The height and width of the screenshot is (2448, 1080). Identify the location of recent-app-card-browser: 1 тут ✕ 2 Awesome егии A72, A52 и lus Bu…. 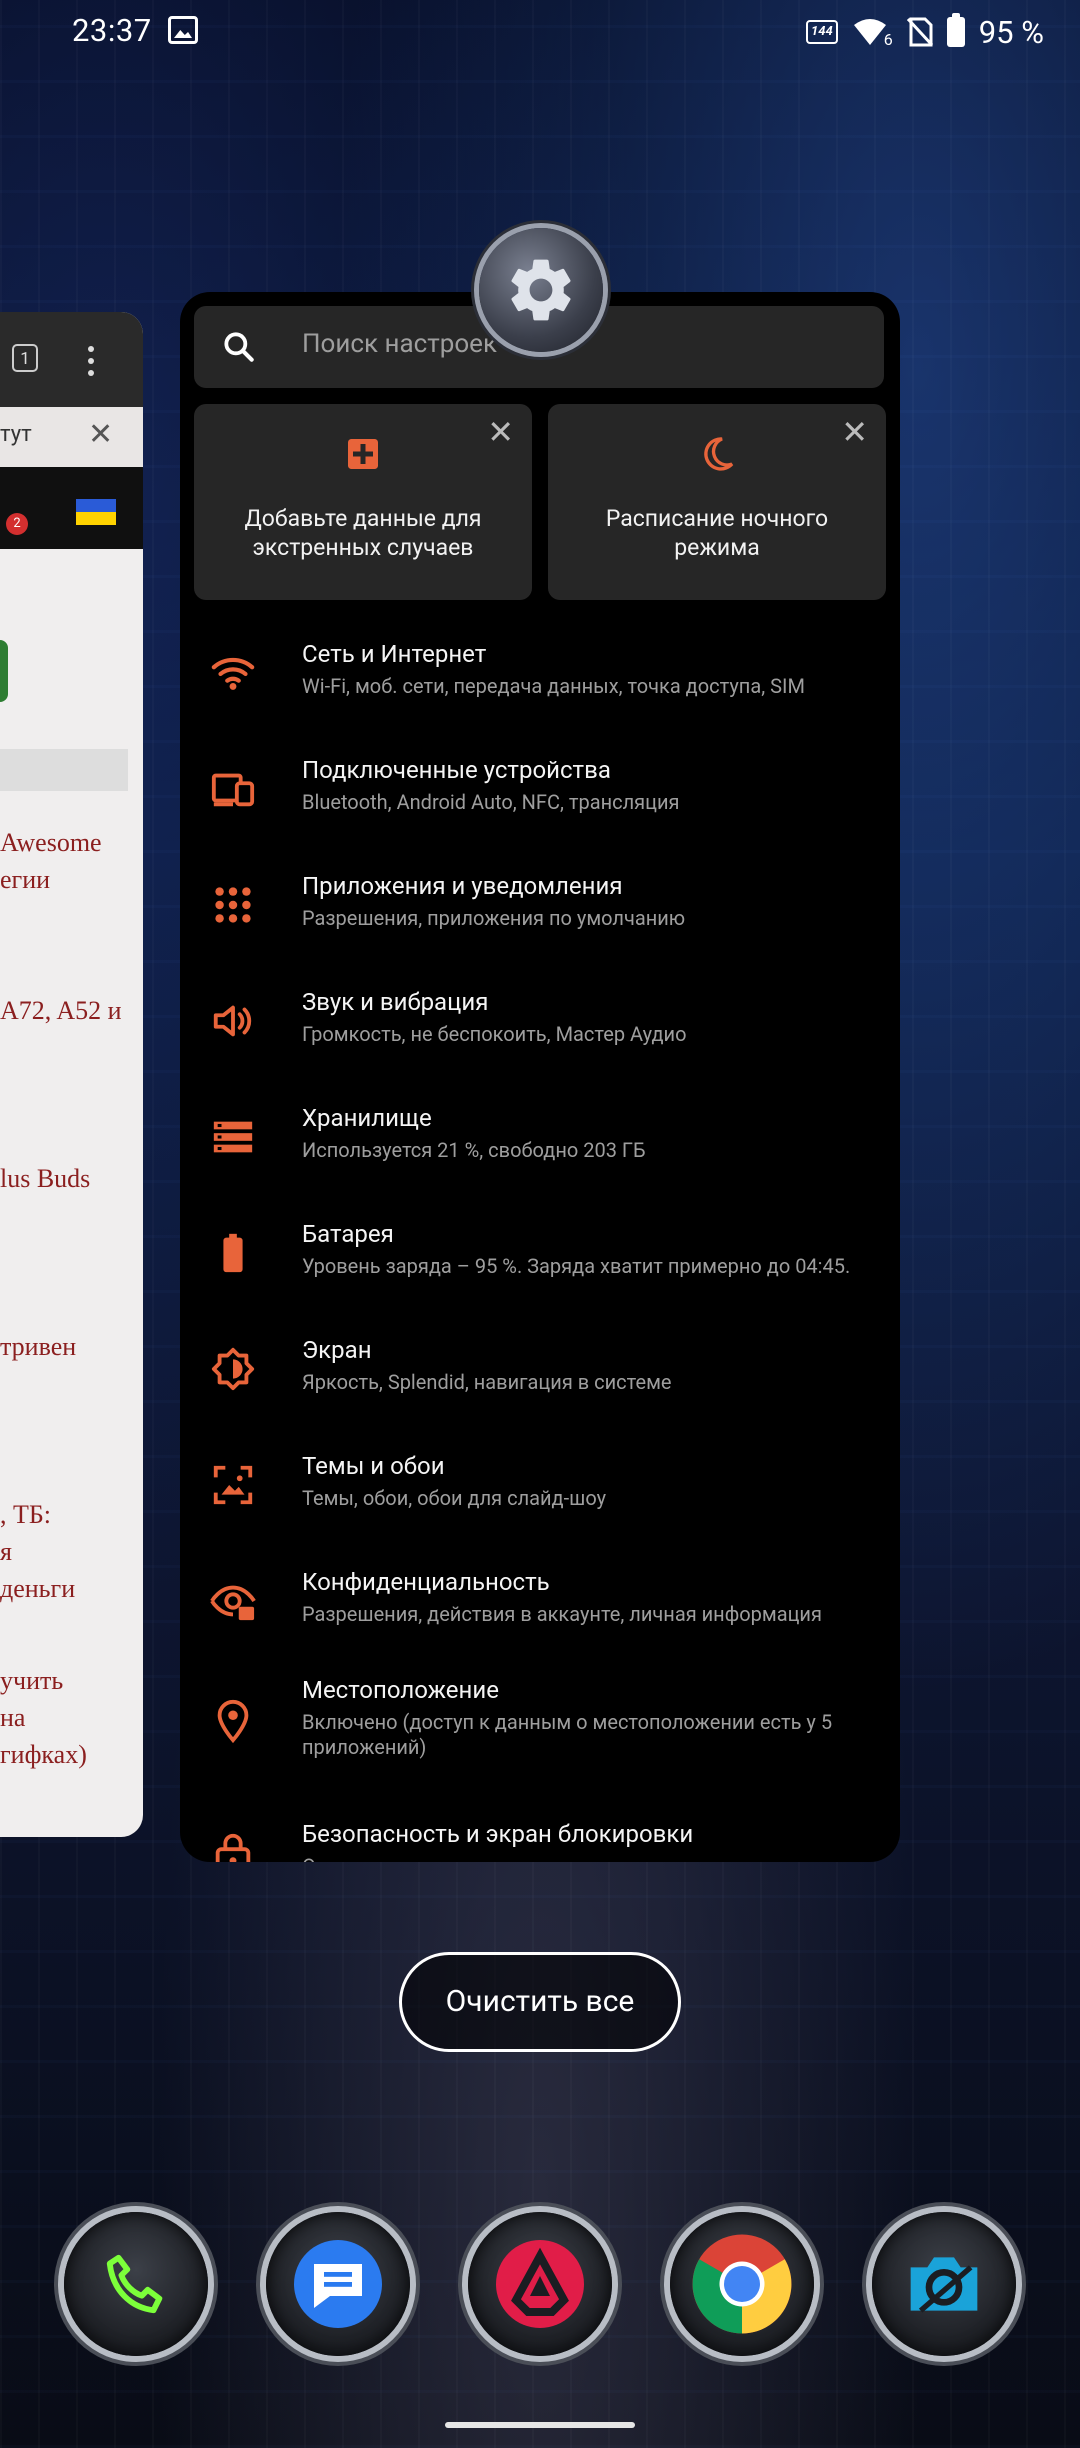
(71, 1074).